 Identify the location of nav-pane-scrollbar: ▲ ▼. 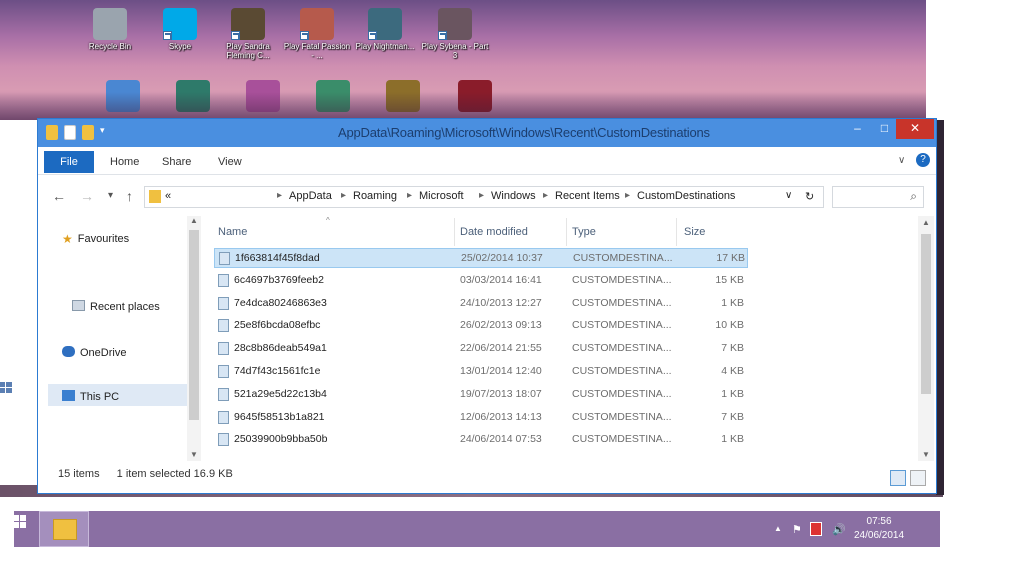
(194, 338).